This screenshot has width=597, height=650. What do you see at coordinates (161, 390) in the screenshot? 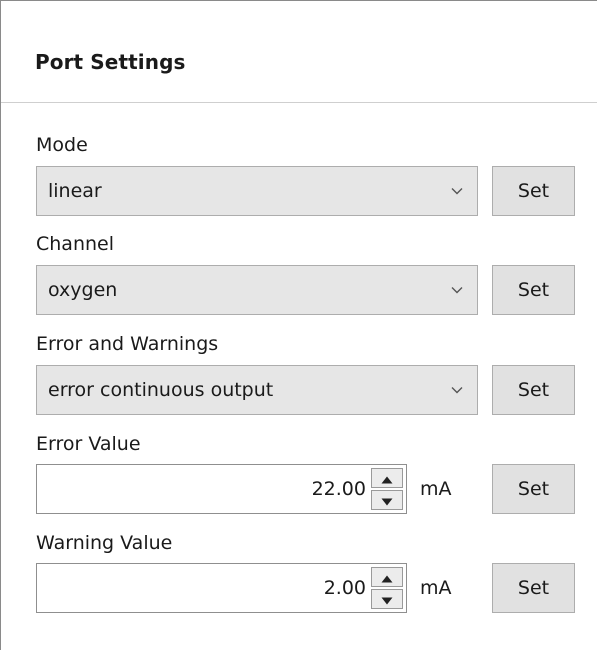
I see `errors-warnings-select-value: error continuous output` at bounding box center [161, 390].